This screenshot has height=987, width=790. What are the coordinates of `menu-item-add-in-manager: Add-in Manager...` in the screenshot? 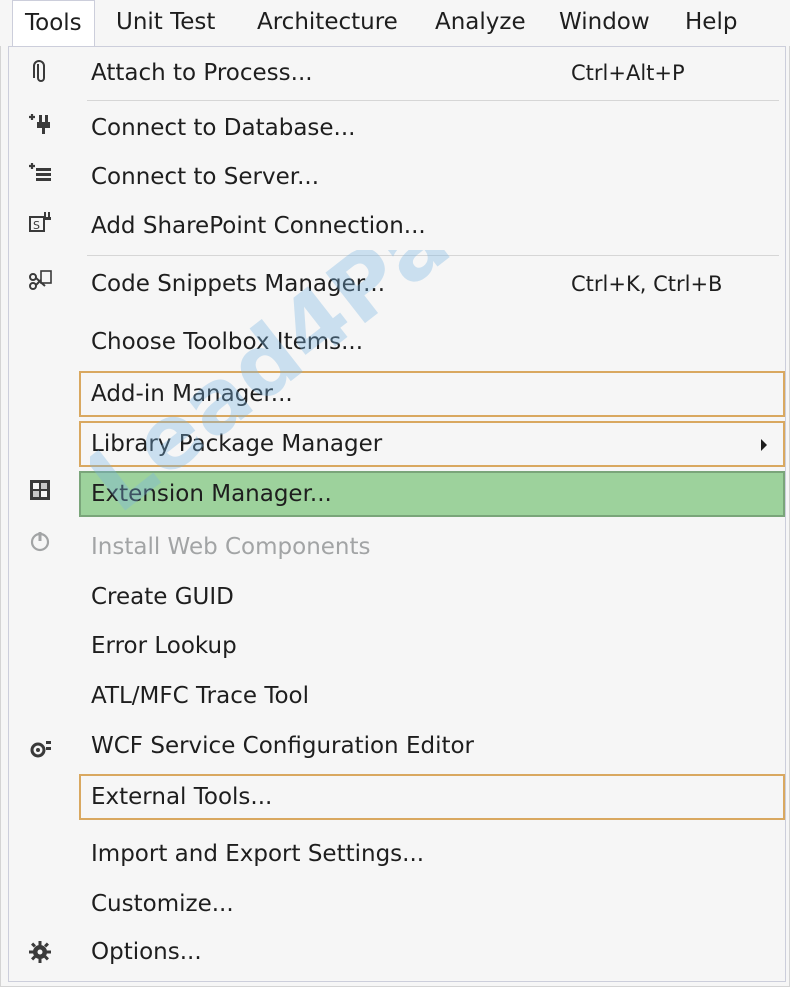 It's located at (432, 394).